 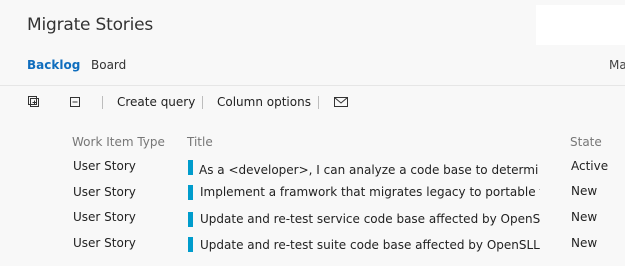 What do you see at coordinates (586, 142) in the screenshot?
I see `column-header-state: State` at bounding box center [586, 142].